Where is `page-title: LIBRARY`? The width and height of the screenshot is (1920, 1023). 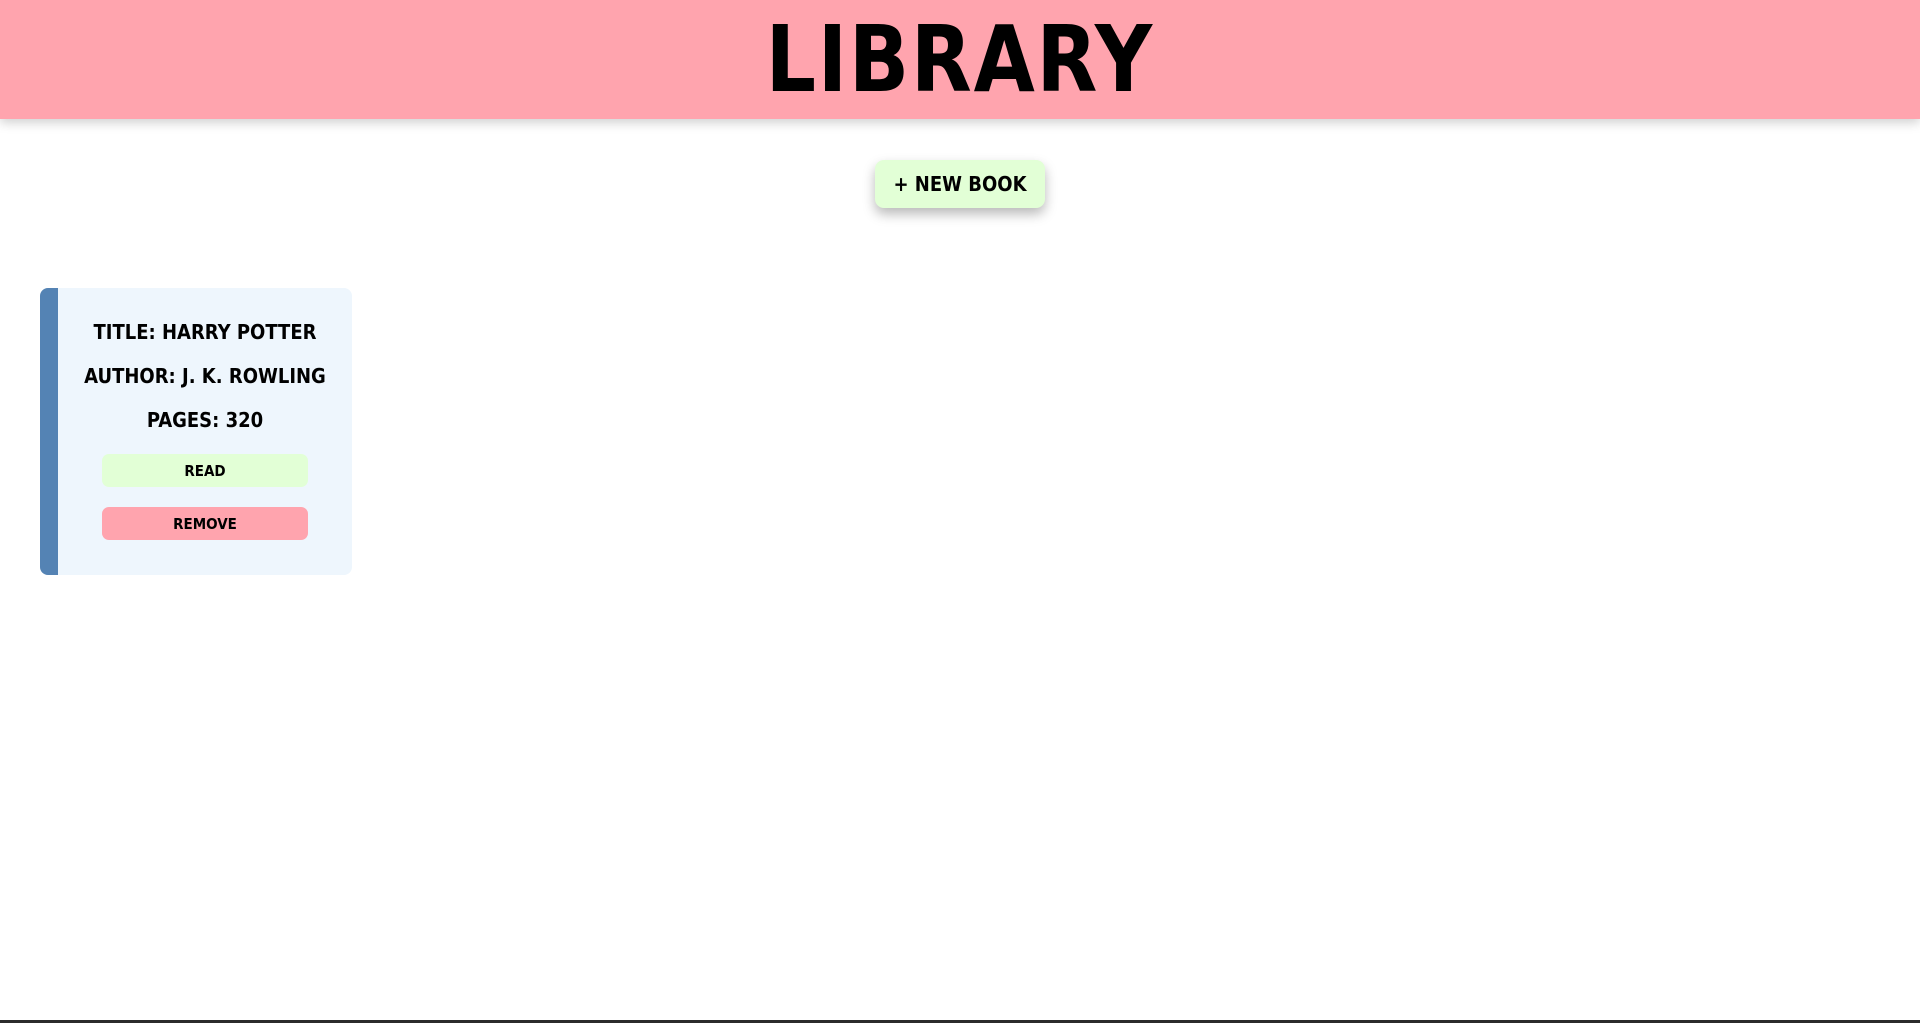
page-title: LIBRARY is located at coordinates (960, 59).